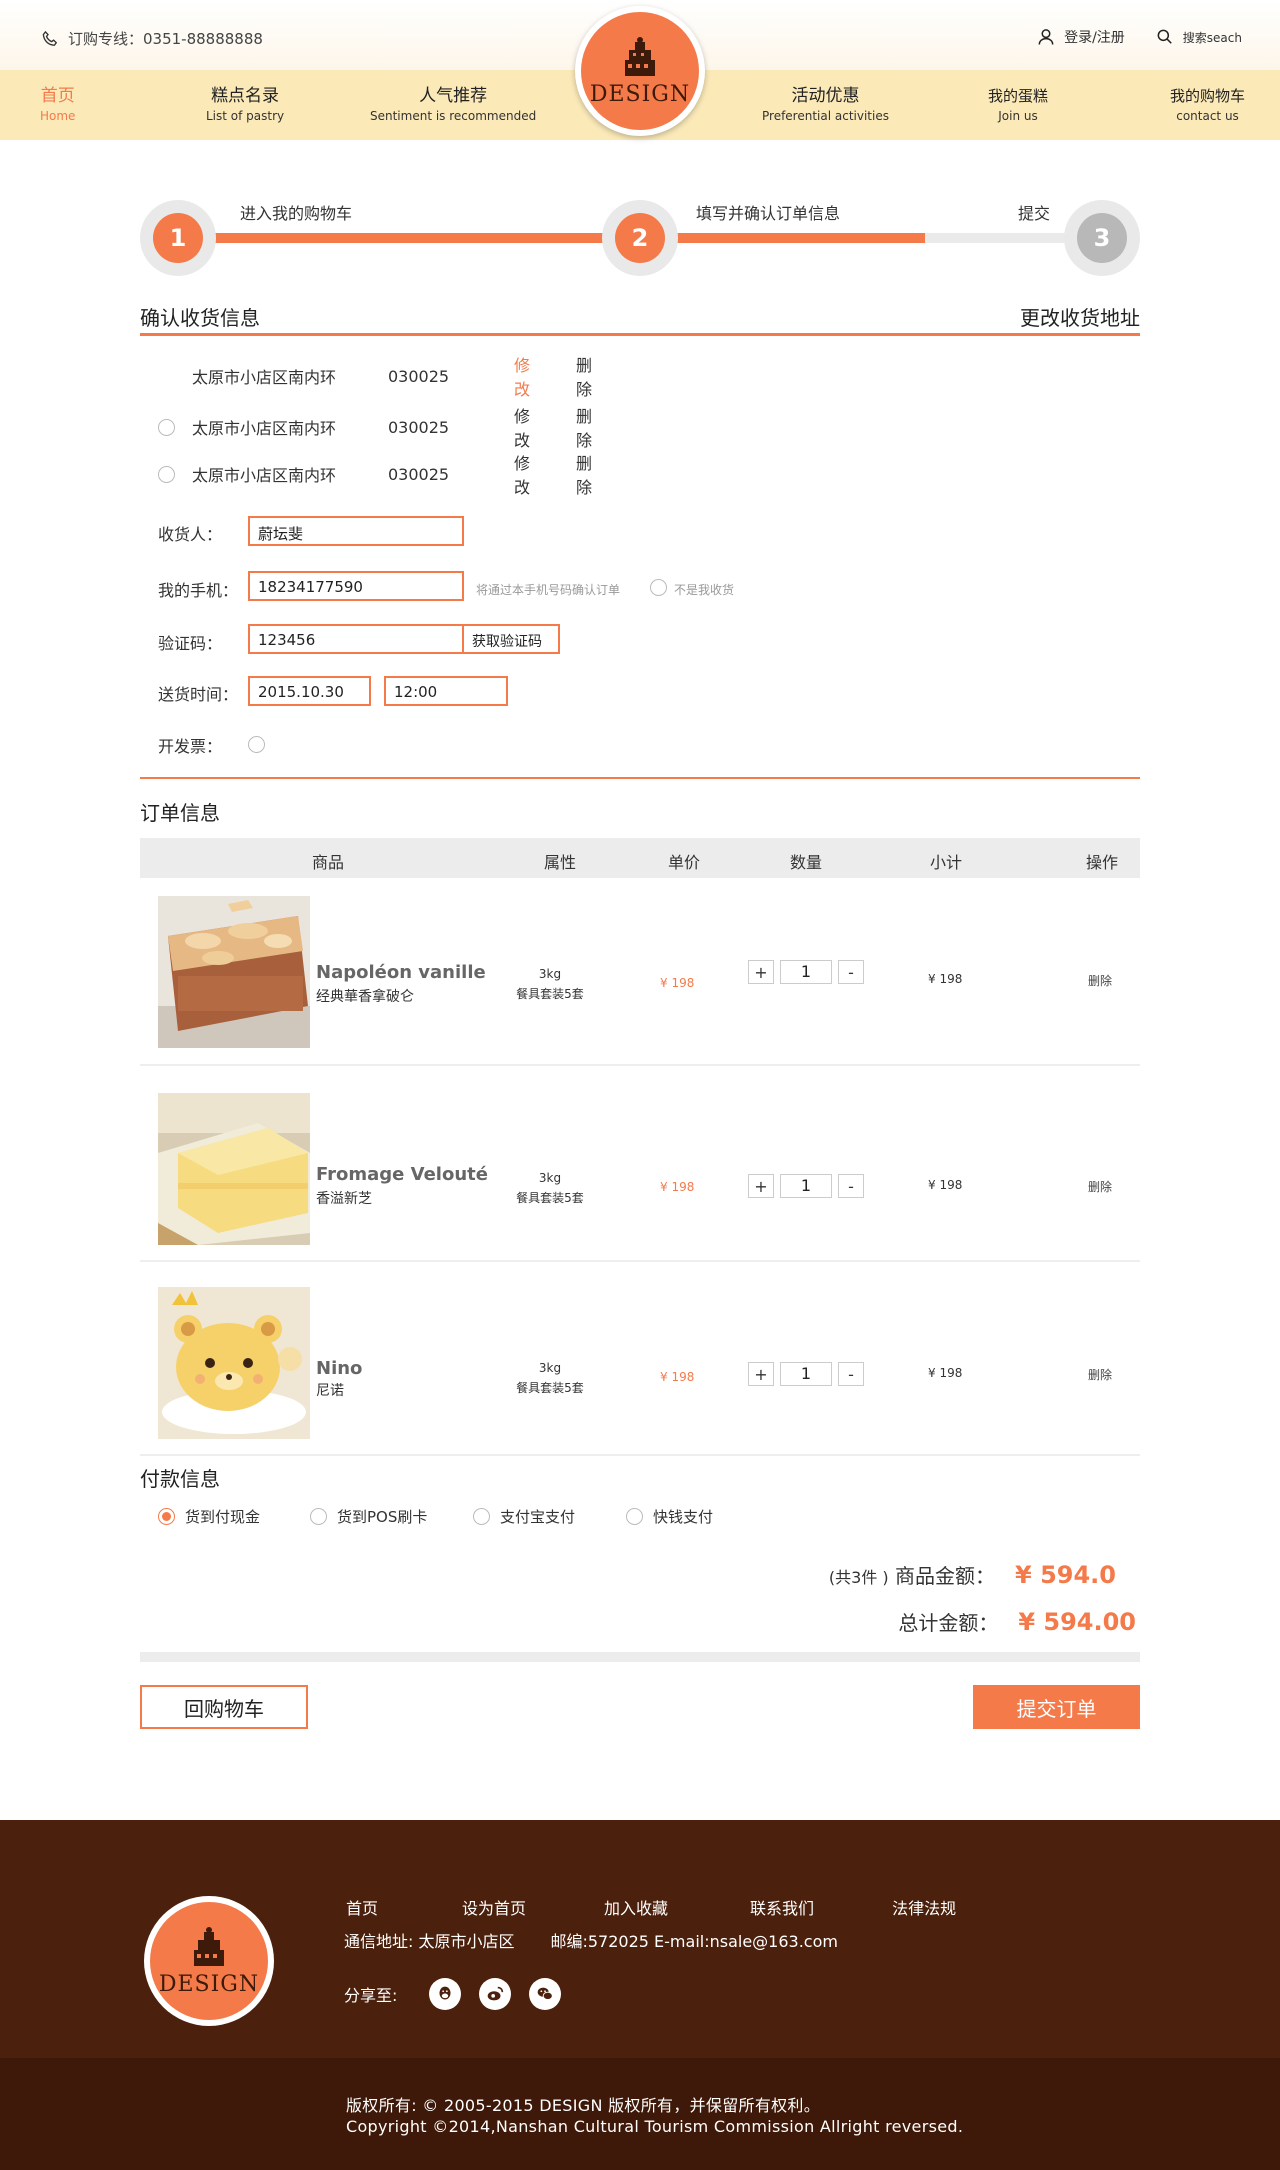 The width and height of the screenshot is (1280, 2170). I want to click on receiver-label: 收货人：, so click(190, 534).